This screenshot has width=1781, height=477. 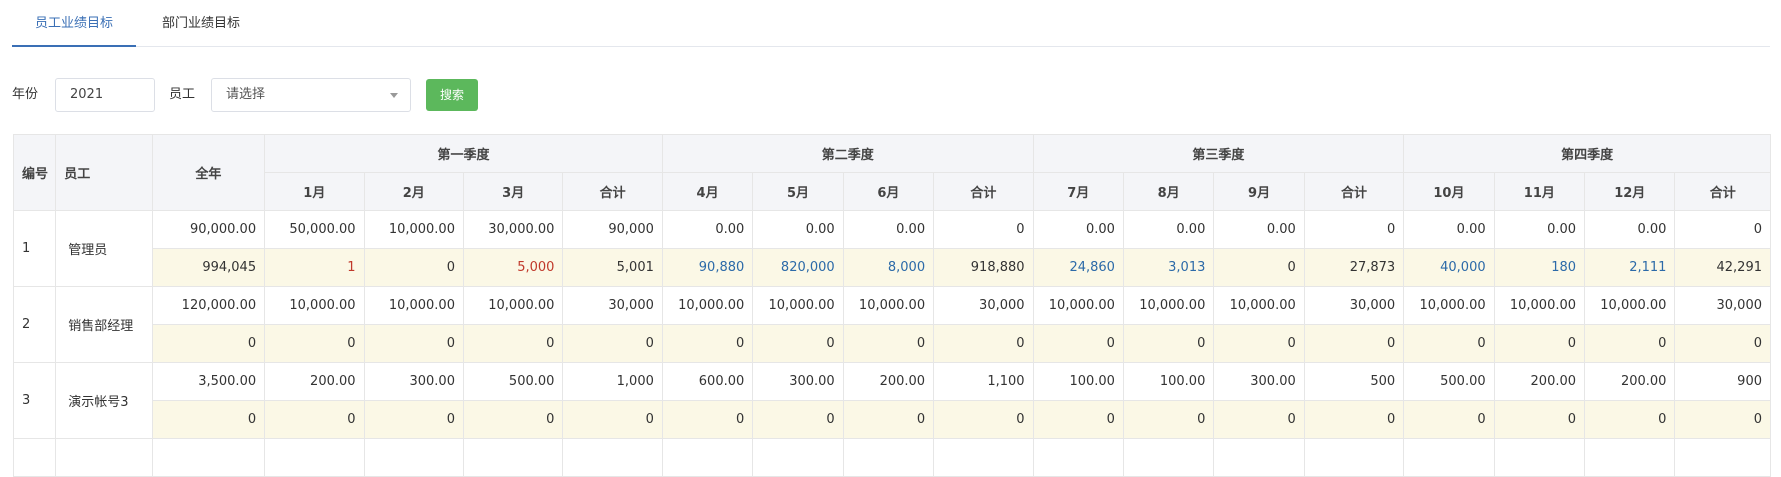 What do you see at coordinates (314, 191) in the screenshot?
I see `header-month: 1月` at bounding box center [314, 191].